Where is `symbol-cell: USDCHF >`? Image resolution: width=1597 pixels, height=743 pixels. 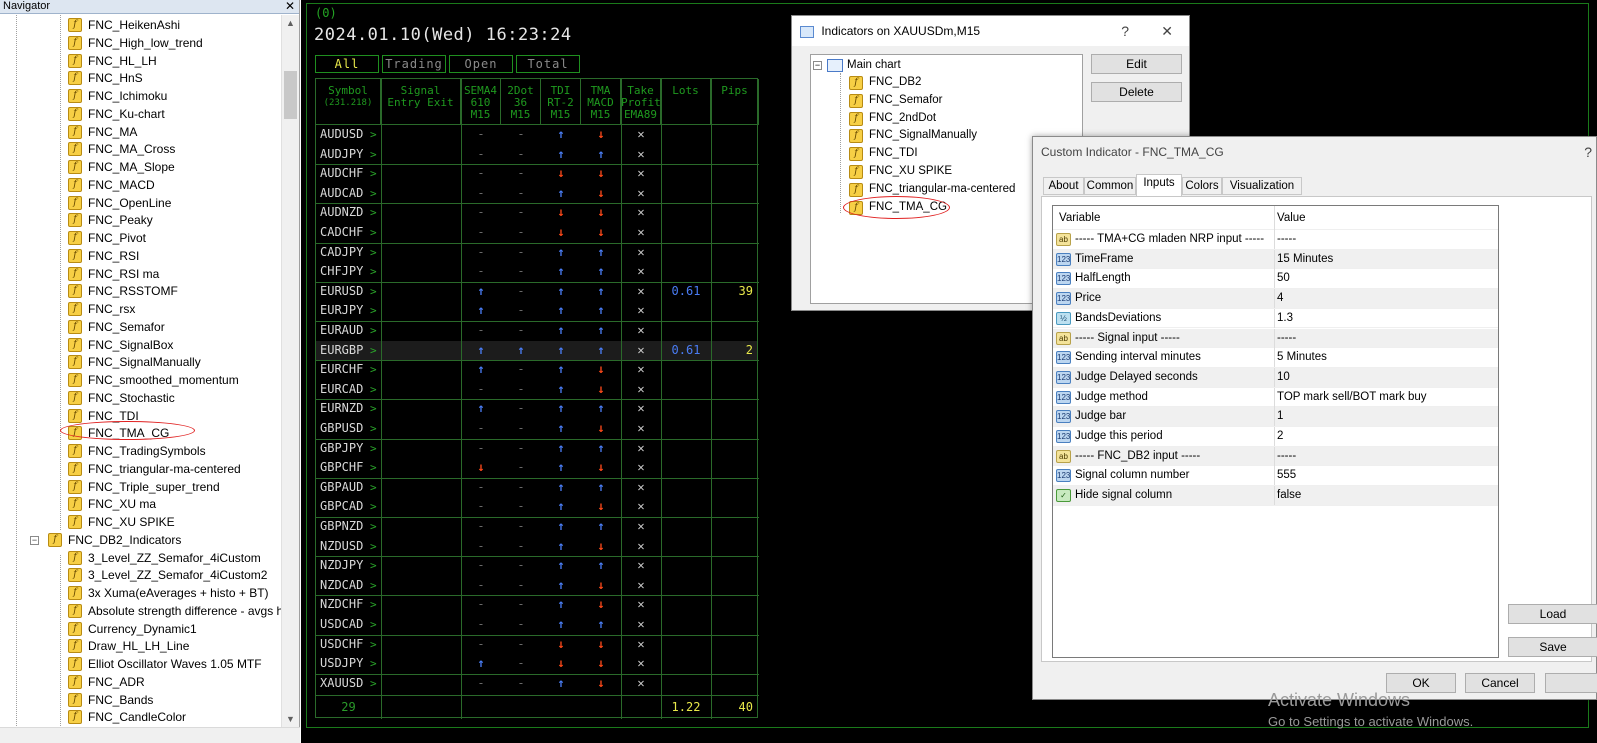 symbol-cell: USDCHF > is located at coordinates (348, 645).